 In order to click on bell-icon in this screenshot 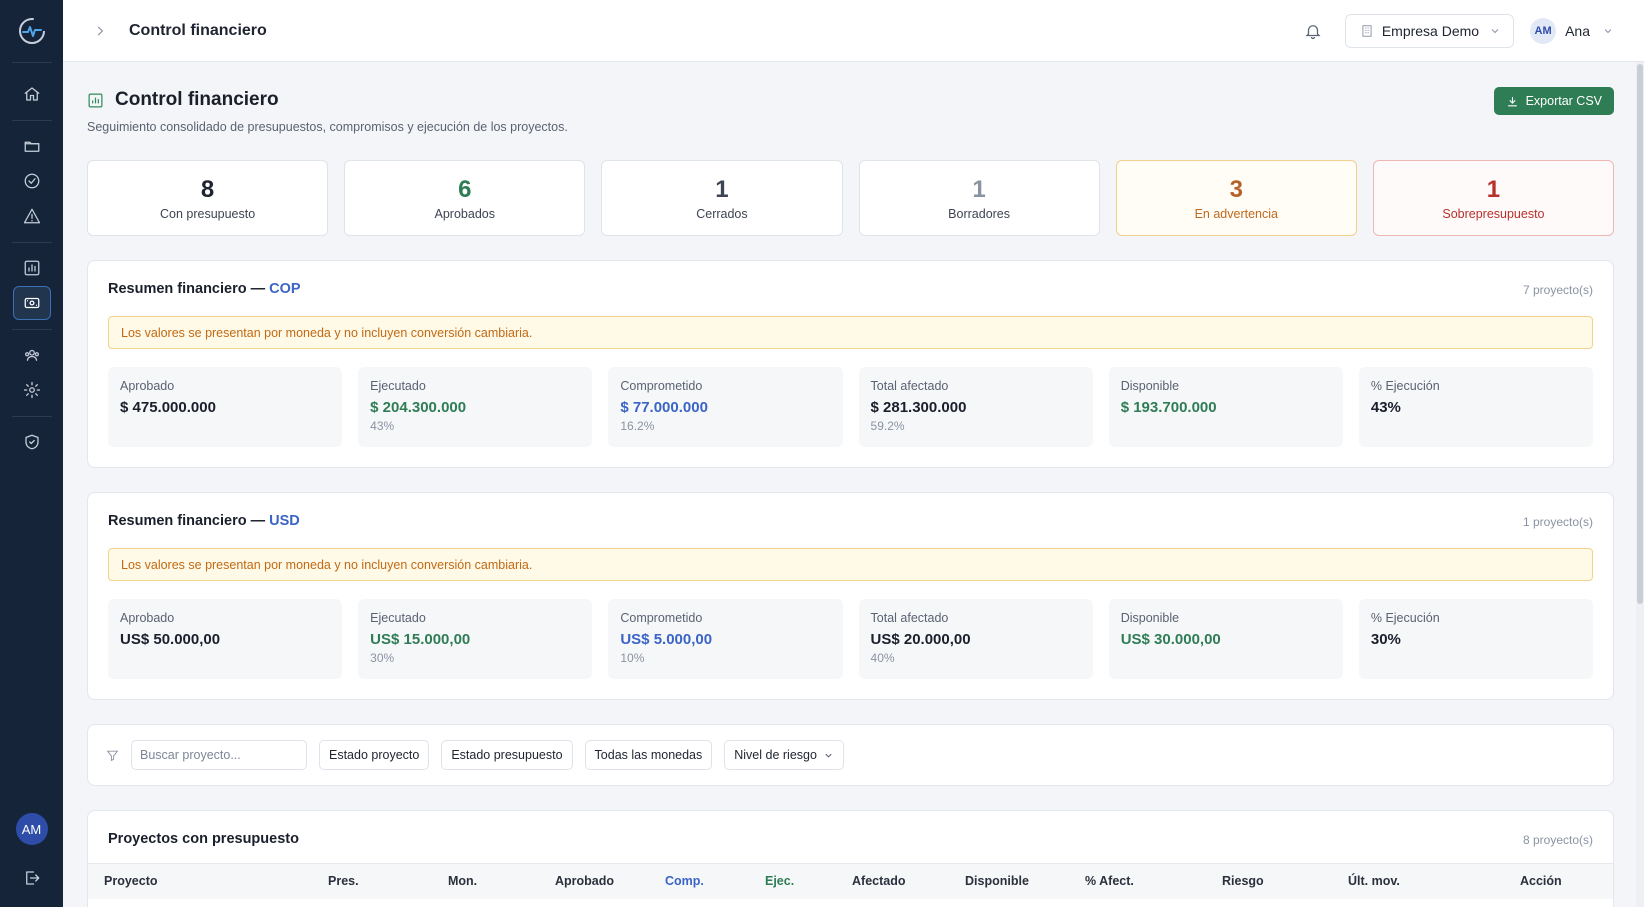, I will do `click(1313, 31)`.